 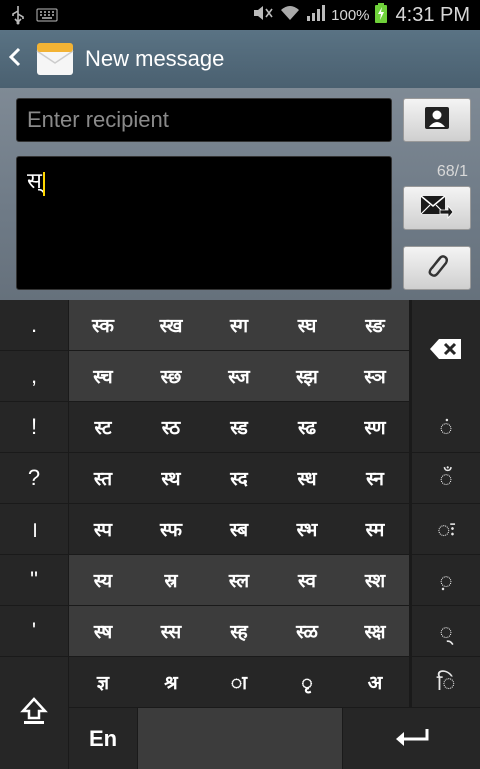 What do you see at coordinates (239, 478) in the screenshot?
I see `consonant-key: स्द` at bounding box center [239, 478].